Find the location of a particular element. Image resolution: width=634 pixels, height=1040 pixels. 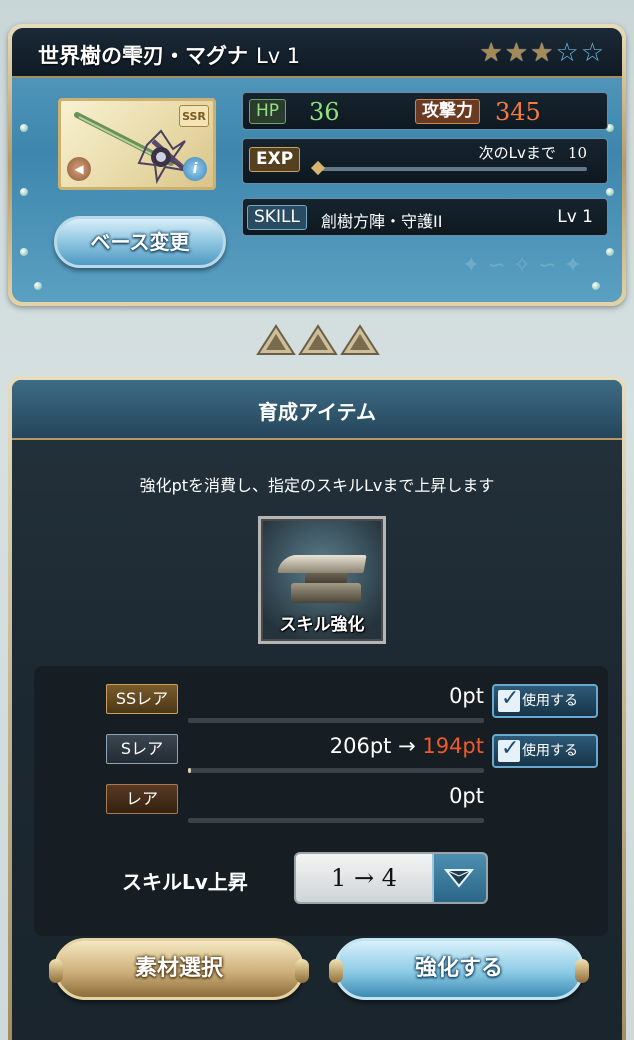

points-value: 206pt → is located at coordinates (376, 746).